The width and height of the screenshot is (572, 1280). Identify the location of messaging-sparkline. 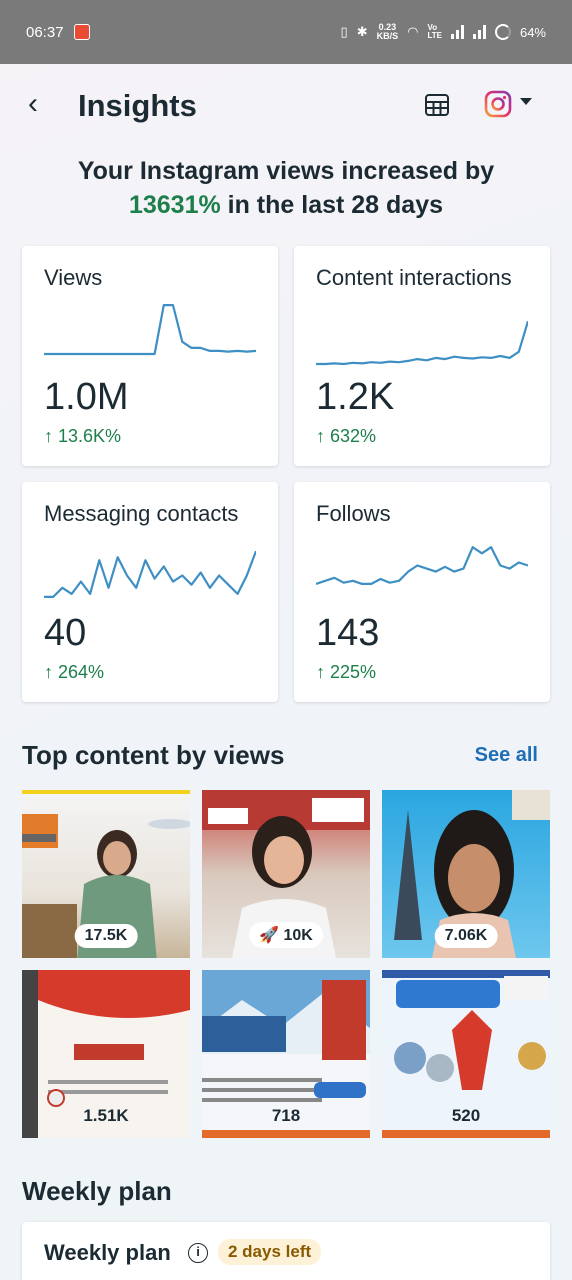
(150, 574).